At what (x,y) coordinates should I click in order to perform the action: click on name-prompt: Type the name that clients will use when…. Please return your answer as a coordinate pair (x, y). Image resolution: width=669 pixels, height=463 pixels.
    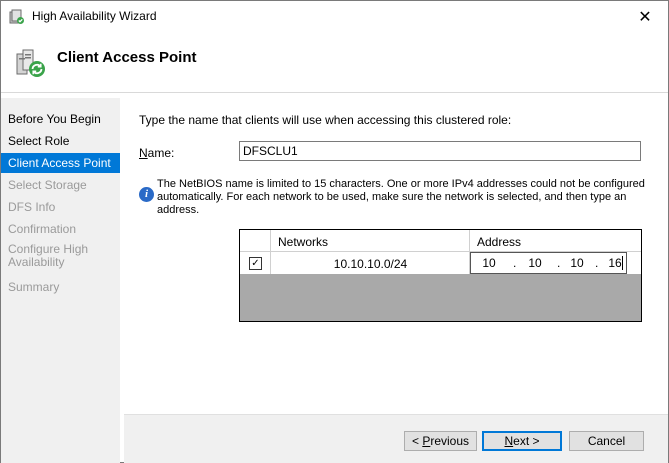
    Looking at the image, I should click on (325, 120).